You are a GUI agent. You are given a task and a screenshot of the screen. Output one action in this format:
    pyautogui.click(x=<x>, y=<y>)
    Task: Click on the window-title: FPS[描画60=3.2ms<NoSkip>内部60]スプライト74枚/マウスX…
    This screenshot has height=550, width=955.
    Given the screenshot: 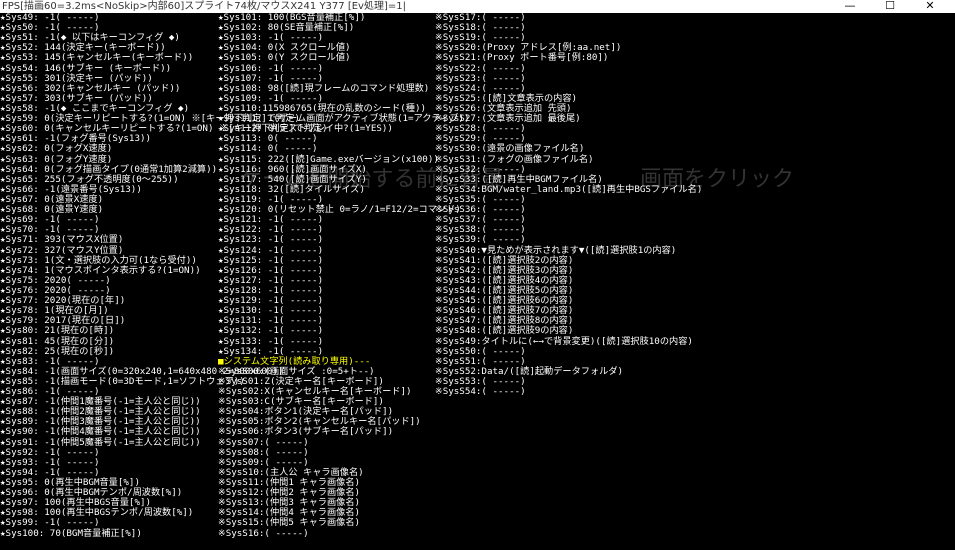 What is the action you would take?
    pyautogui.click(x=204, y=6)
    